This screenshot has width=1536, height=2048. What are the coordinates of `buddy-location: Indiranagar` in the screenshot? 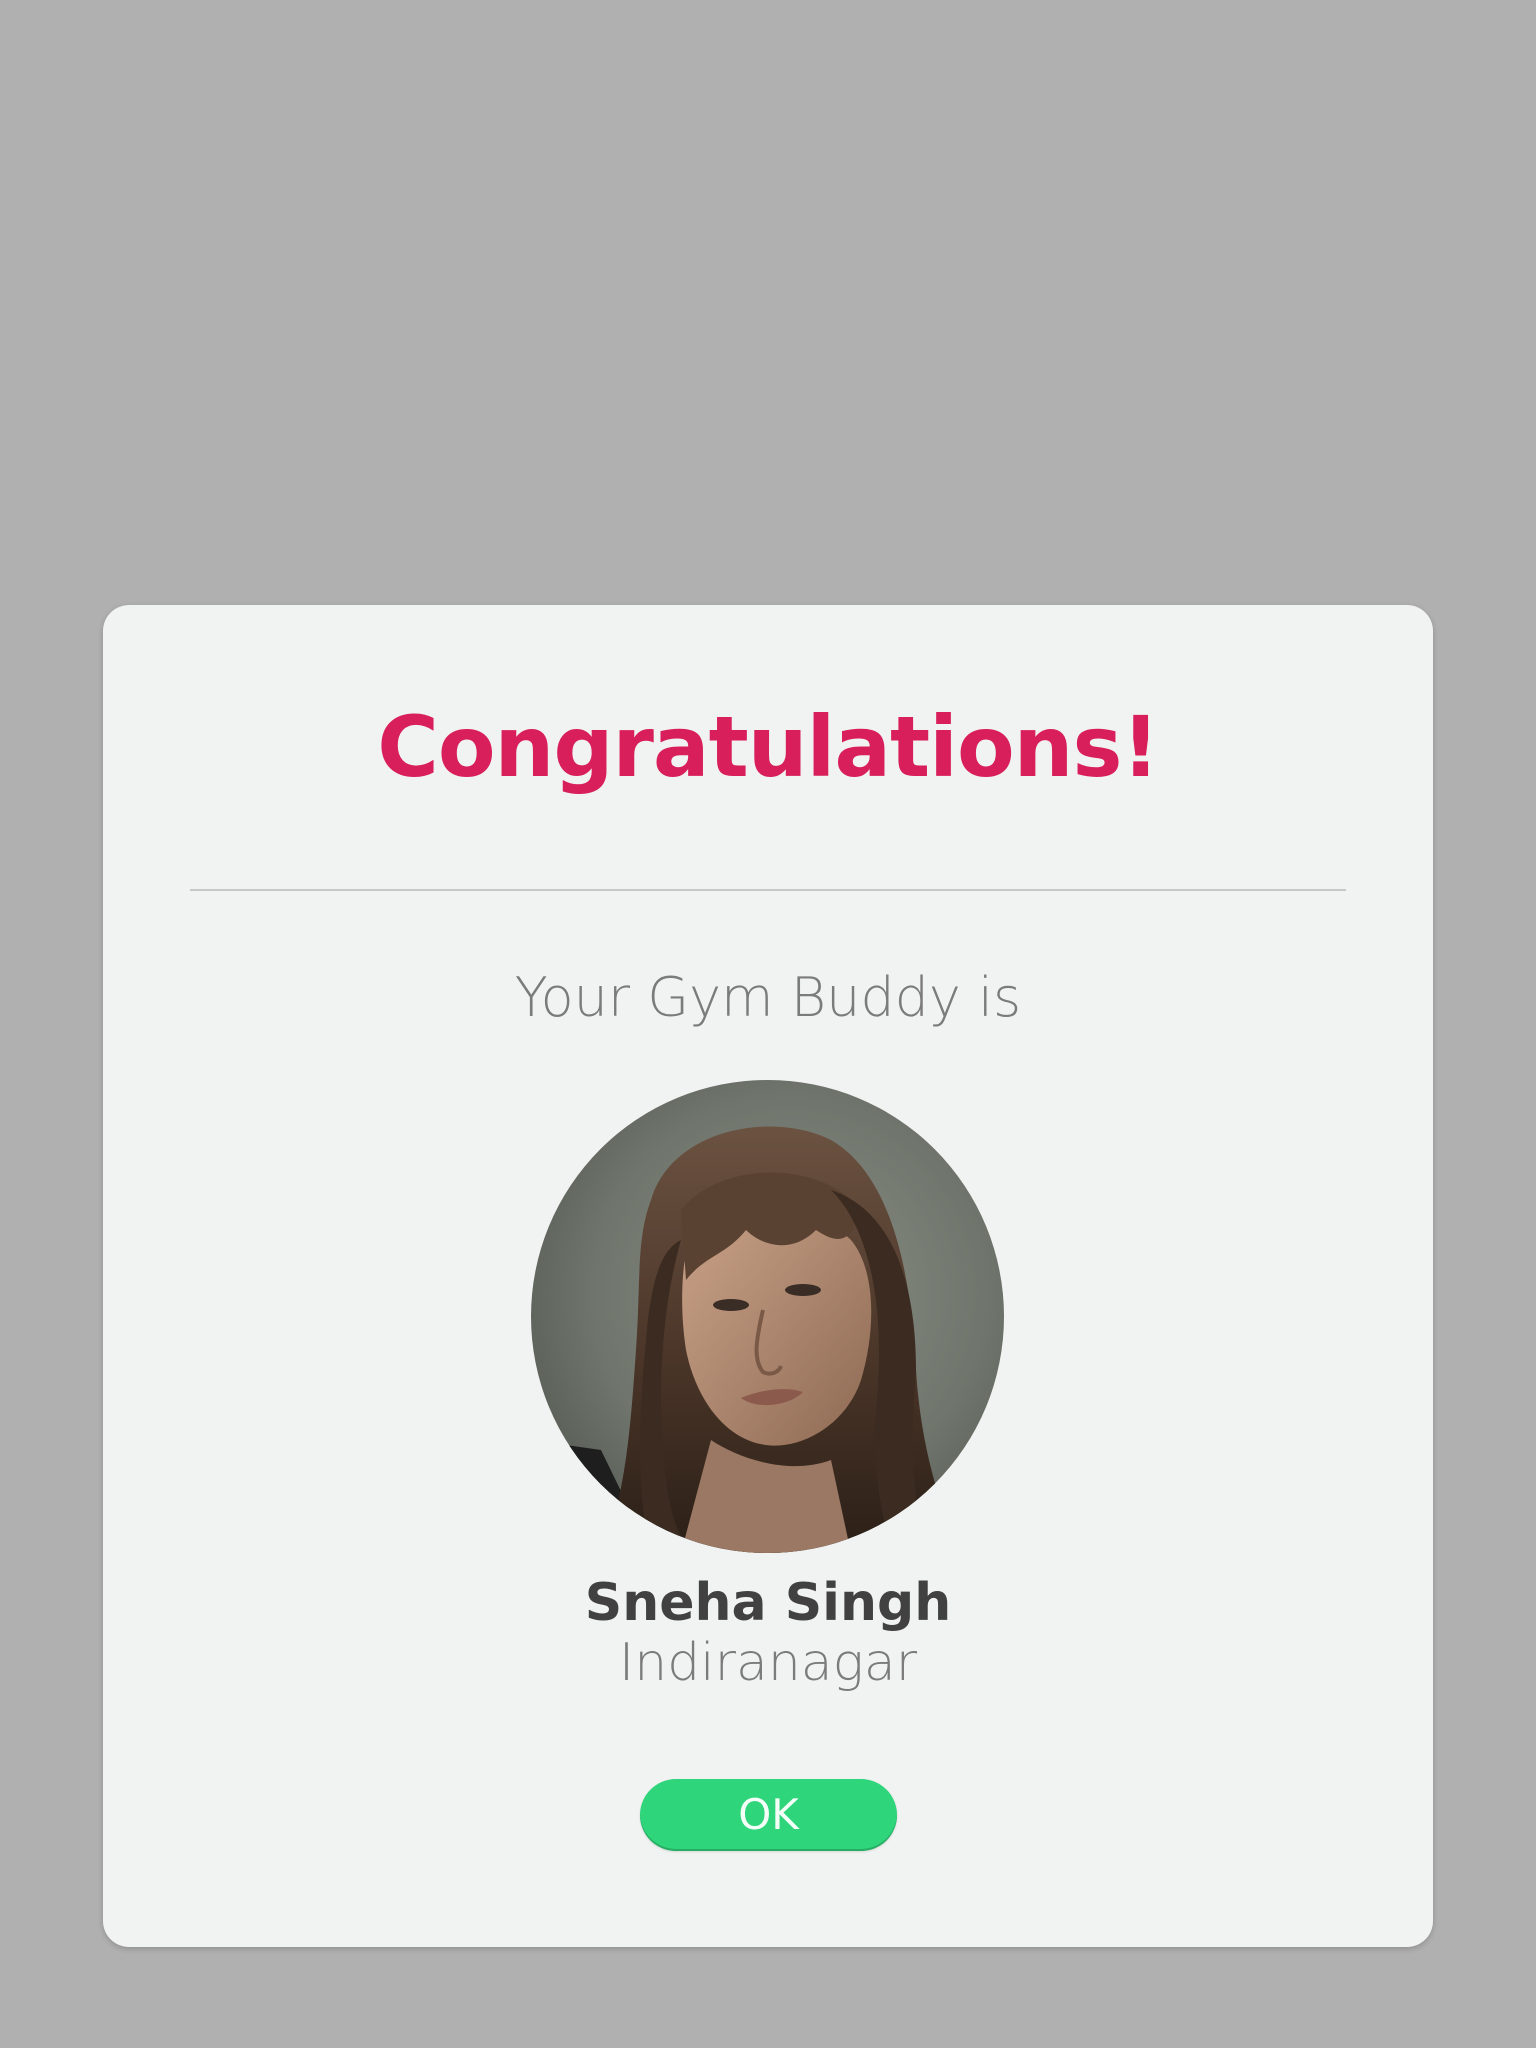 It's located at (768, 1663).